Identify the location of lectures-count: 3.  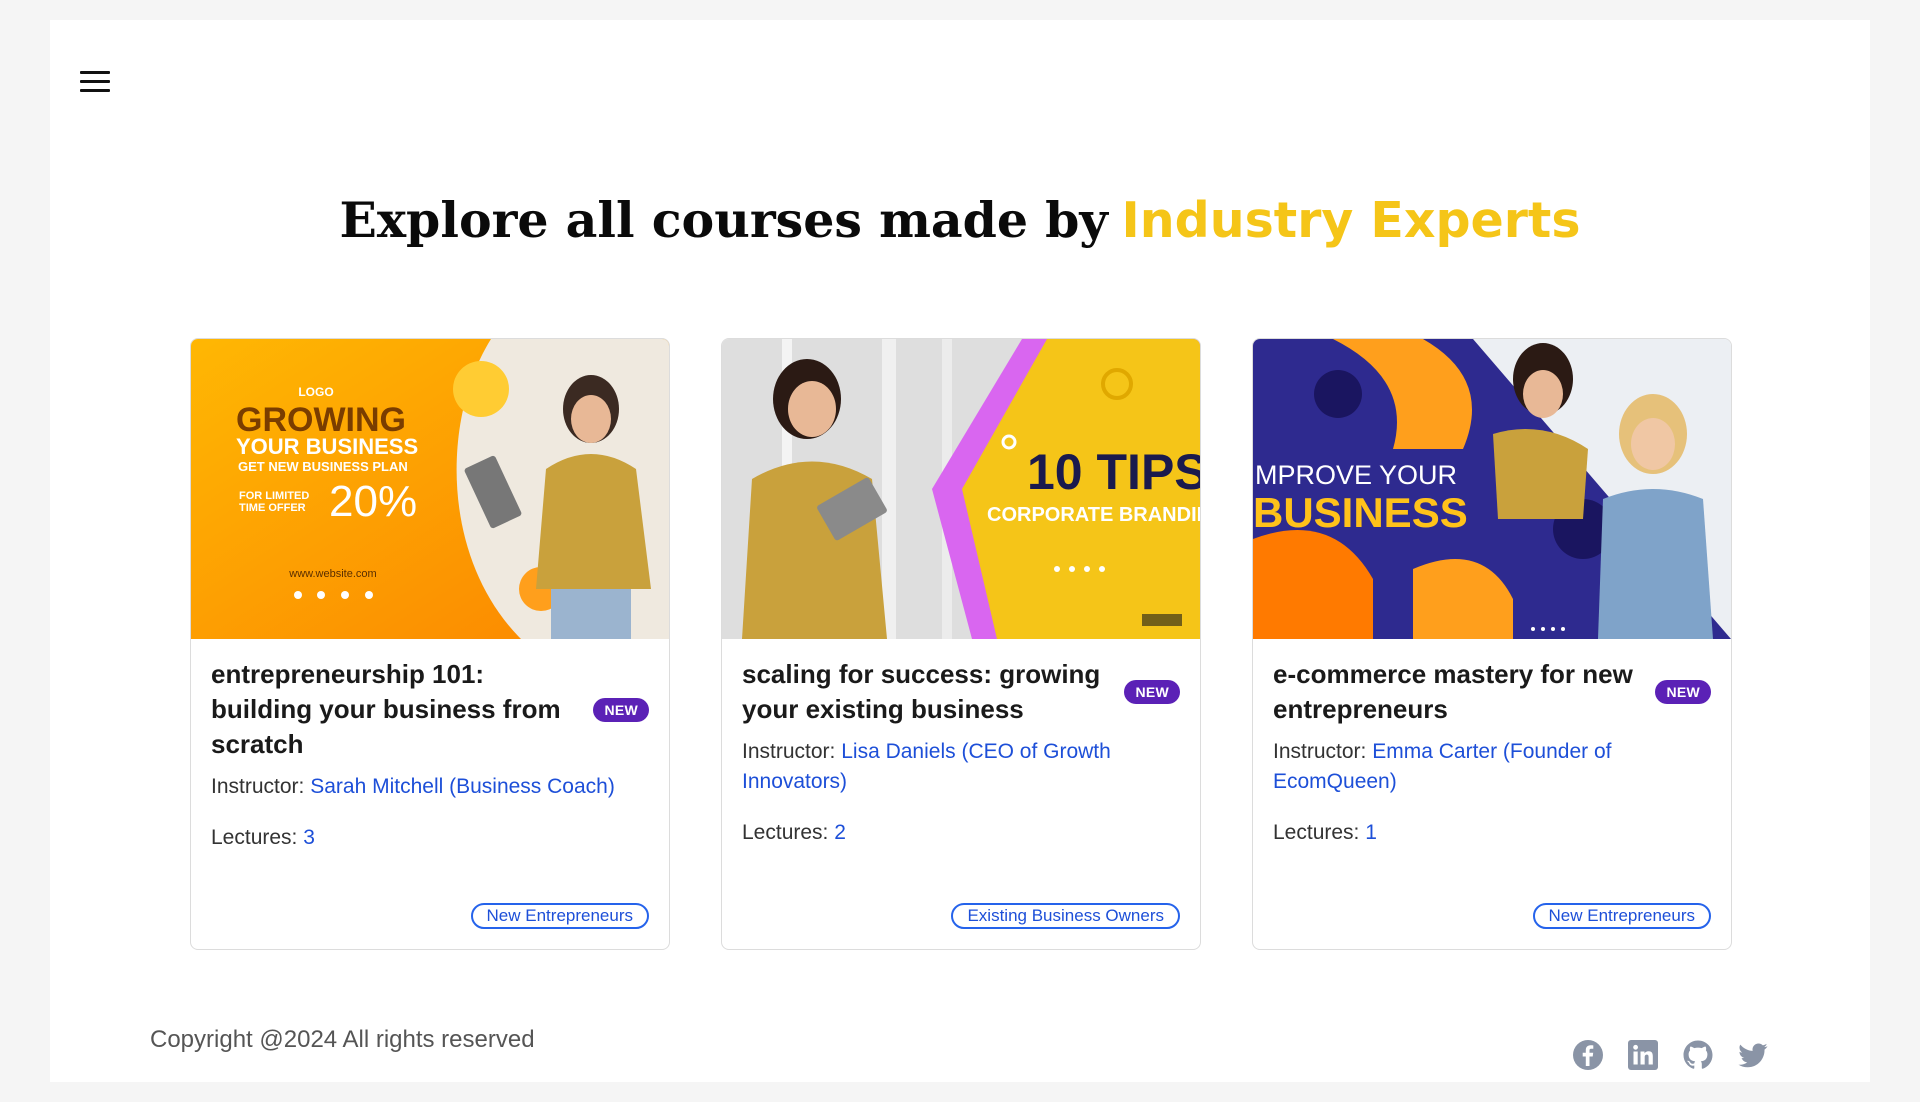
(309, 837).